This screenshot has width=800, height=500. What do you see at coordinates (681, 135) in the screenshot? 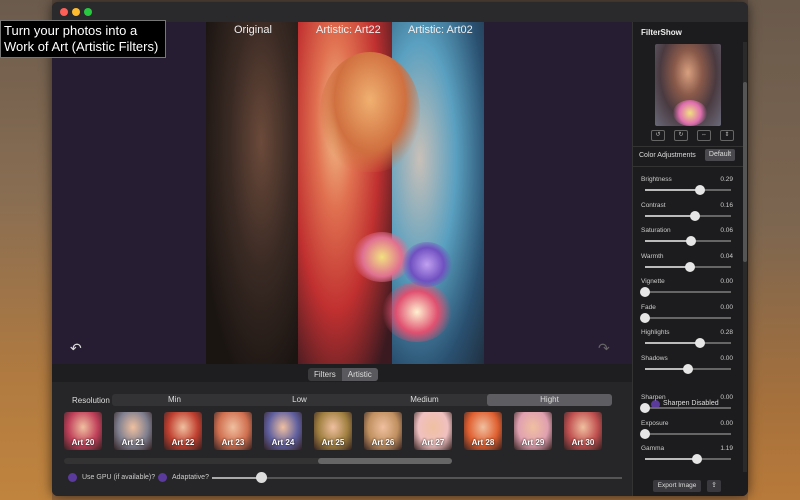
I see `rotate-right-icon: ↻` at bounding box center [681, 135].